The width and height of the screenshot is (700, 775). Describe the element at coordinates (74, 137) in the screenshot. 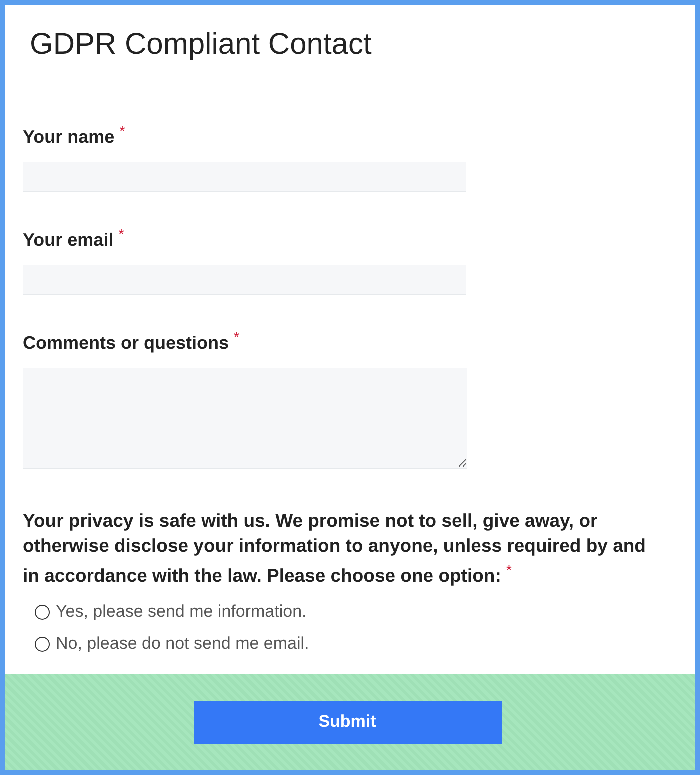

I see `field-label: Your name $^{*}$` at that location.